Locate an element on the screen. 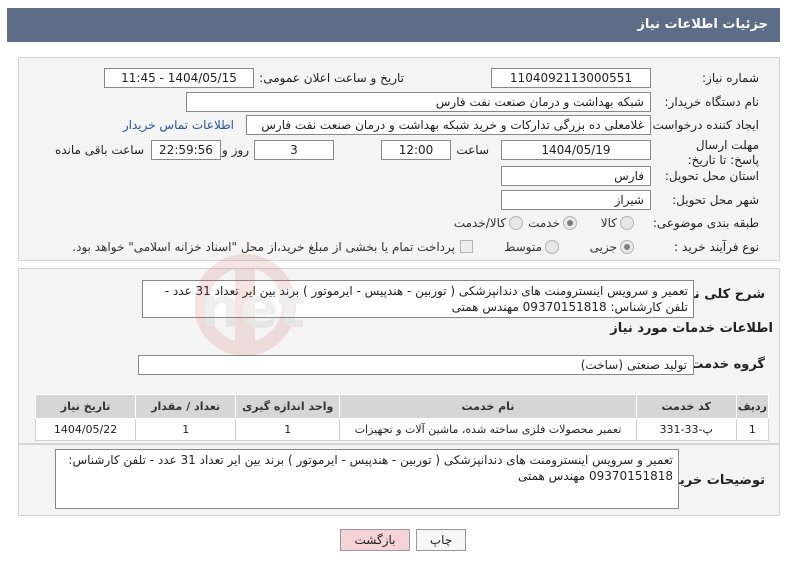 The image size is (788, 566). category-goods-service-label: کالا/خدمت is located at coordinates (479, 223).